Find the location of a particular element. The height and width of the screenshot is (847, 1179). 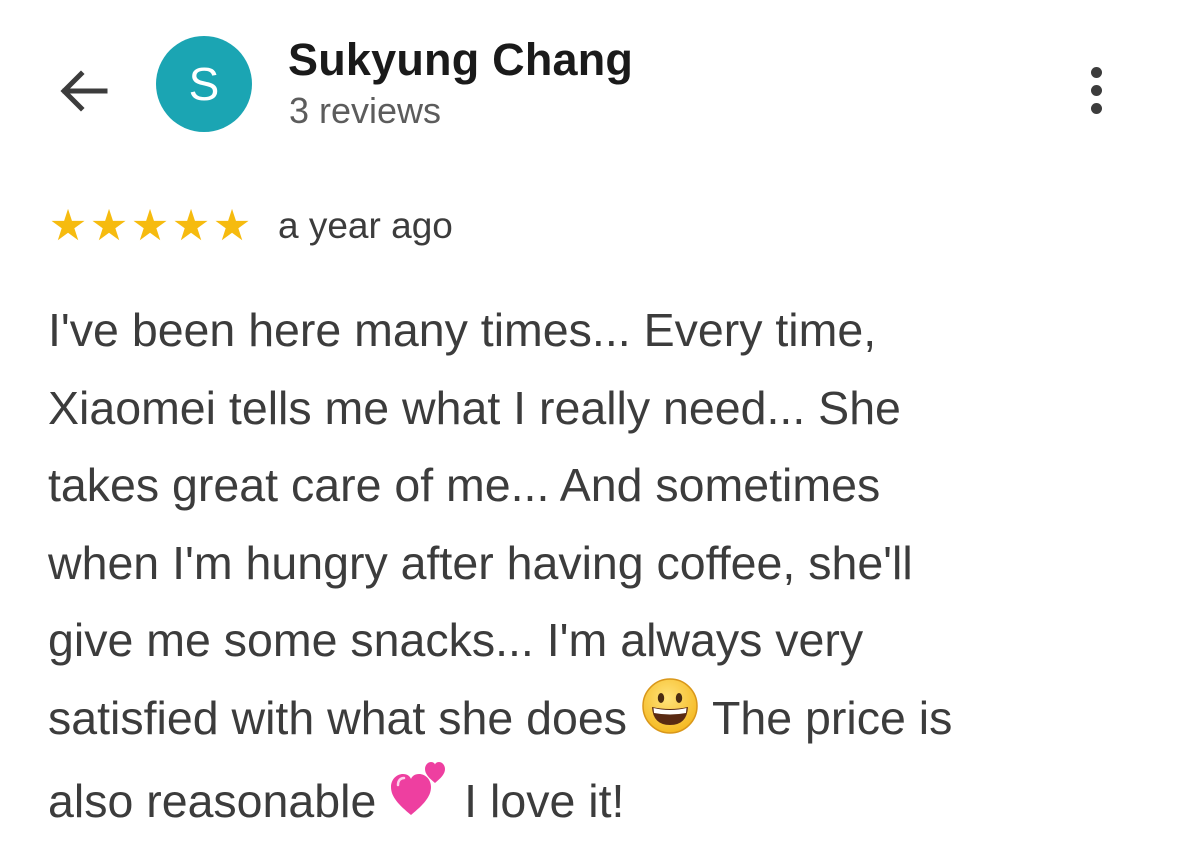

review-line-7: also reasonable I love it! is located at coordinates (598, 804).